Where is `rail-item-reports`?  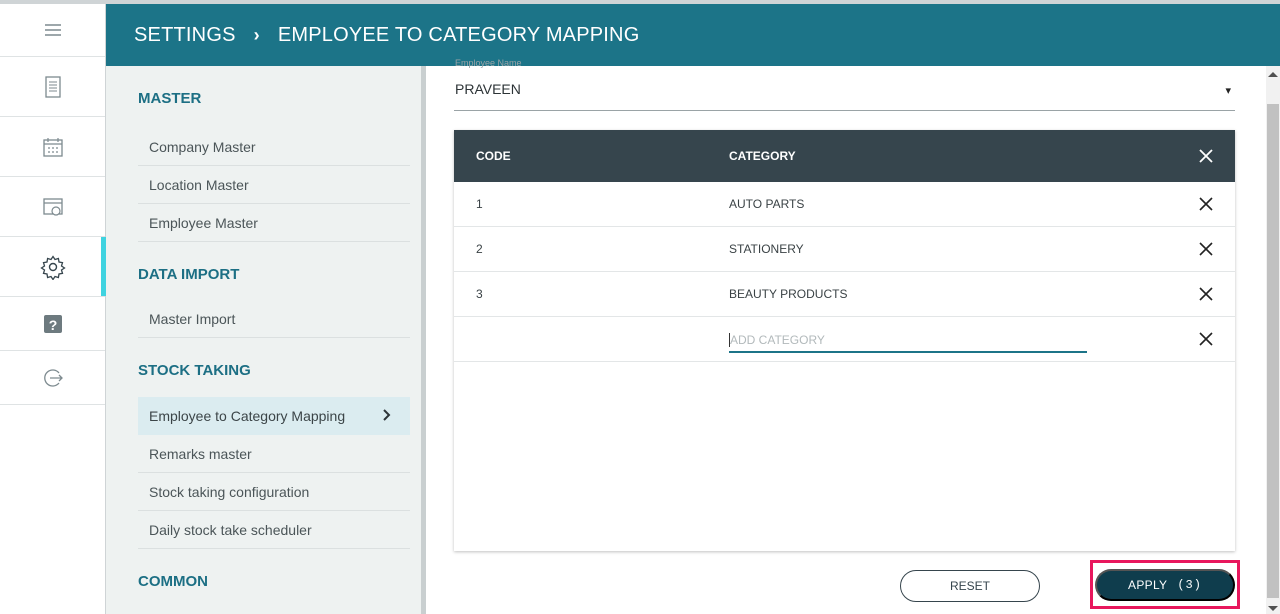 rail-item-reports is located at coordinates (52, 87).